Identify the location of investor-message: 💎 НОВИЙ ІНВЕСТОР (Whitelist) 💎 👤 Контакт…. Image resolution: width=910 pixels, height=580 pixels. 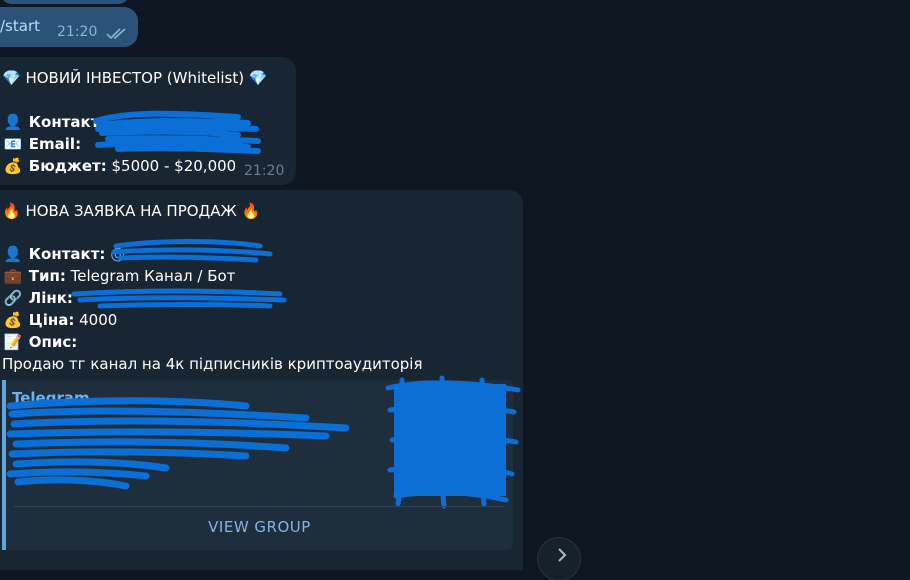
(148, 121).